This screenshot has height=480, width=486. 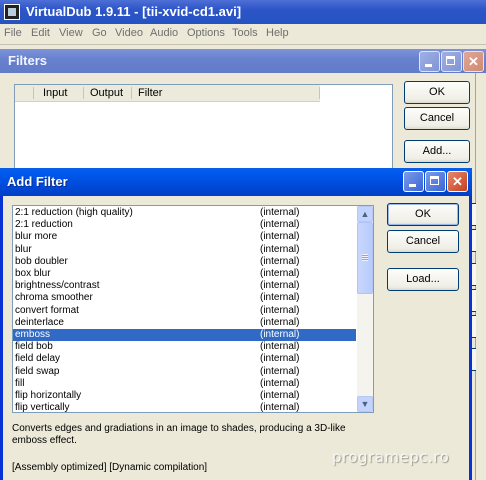 What do you see at coordinates (437, 118) in the screenshot?
I see `filters-cancel-button: Cancel` at bounding box center [437, 118].